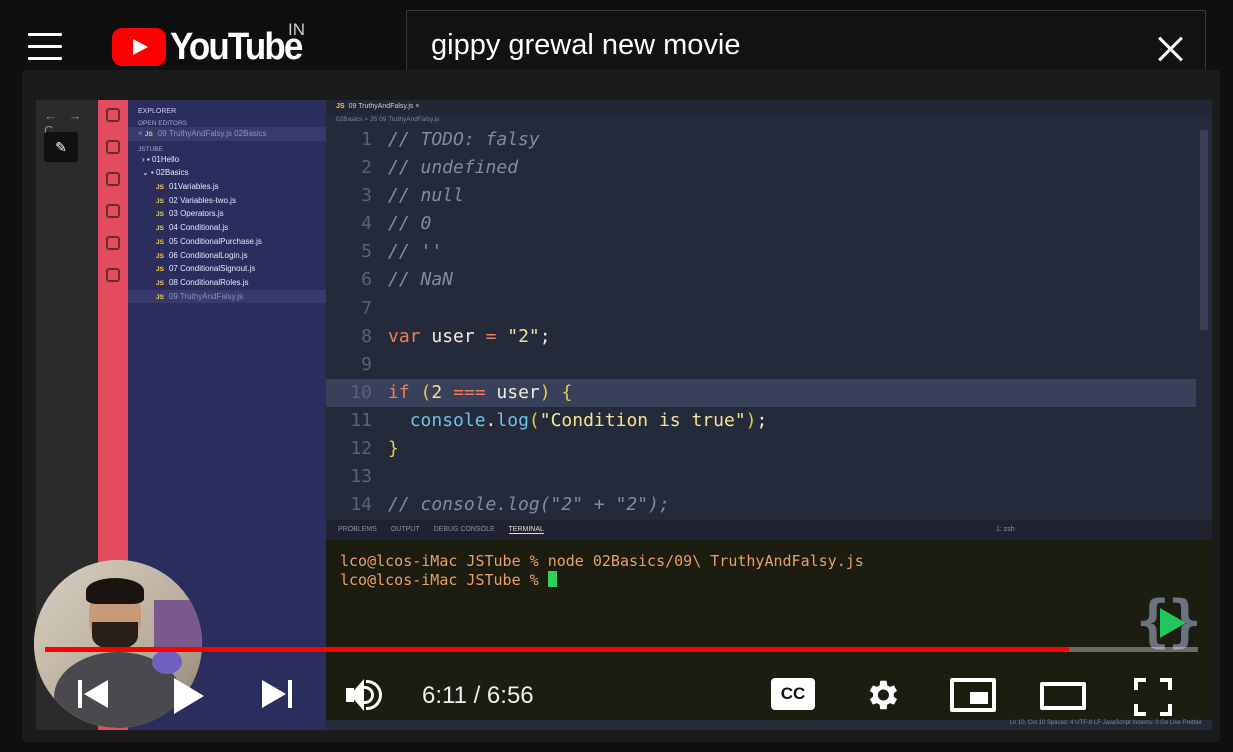 This screenshot has width=1233, height=752. I want to click on line-number: 6, so click(366, 280).